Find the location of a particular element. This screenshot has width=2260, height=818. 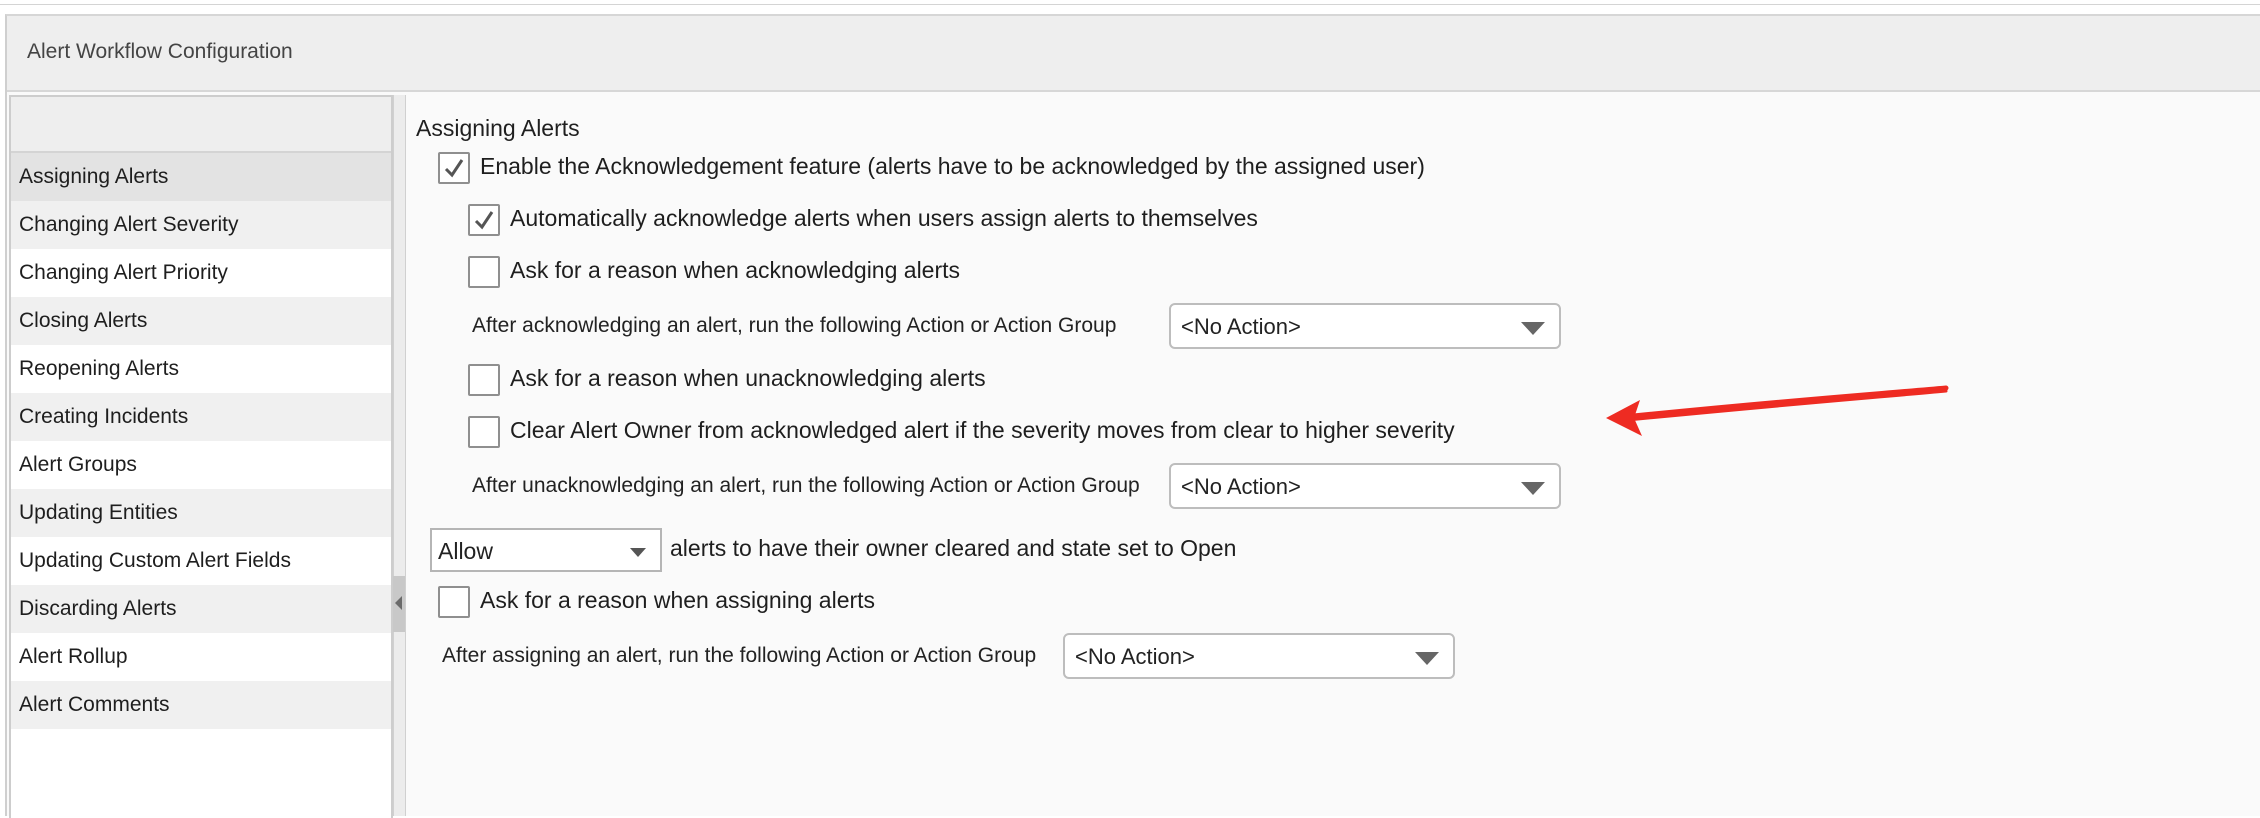

after-ack-action-value: <No Action> is located at coordinates (1241, 326).